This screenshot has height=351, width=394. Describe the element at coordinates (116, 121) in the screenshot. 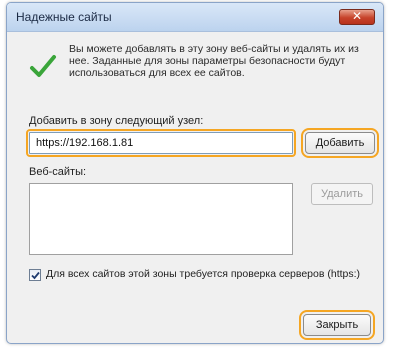

I see `add-site-label: Добавить в зону следующий узел:` at that location.